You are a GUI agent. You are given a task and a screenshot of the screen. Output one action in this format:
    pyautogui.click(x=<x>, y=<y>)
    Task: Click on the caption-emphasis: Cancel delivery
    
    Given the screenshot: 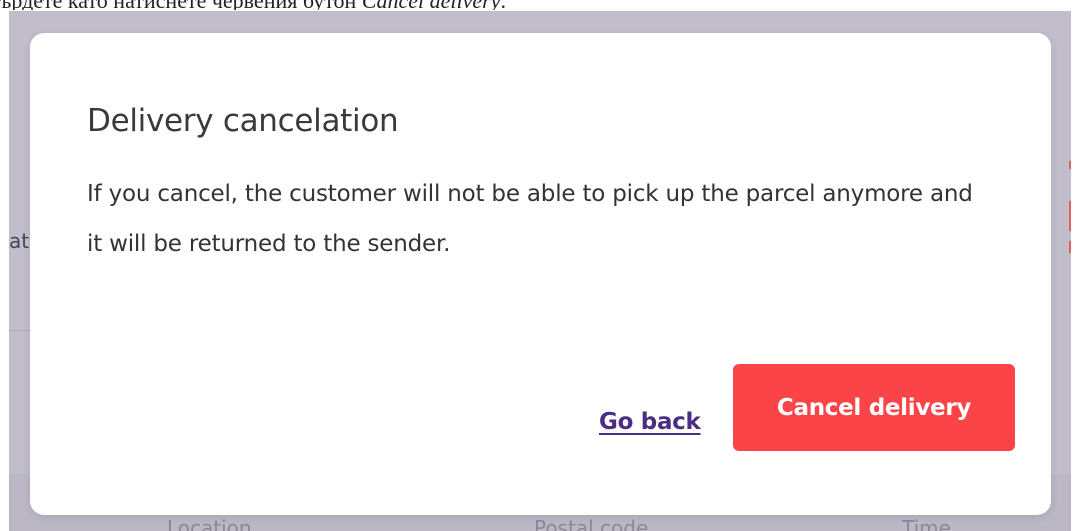 What is the action you would take?
    pyautogui.click(x=431, y=5)
    